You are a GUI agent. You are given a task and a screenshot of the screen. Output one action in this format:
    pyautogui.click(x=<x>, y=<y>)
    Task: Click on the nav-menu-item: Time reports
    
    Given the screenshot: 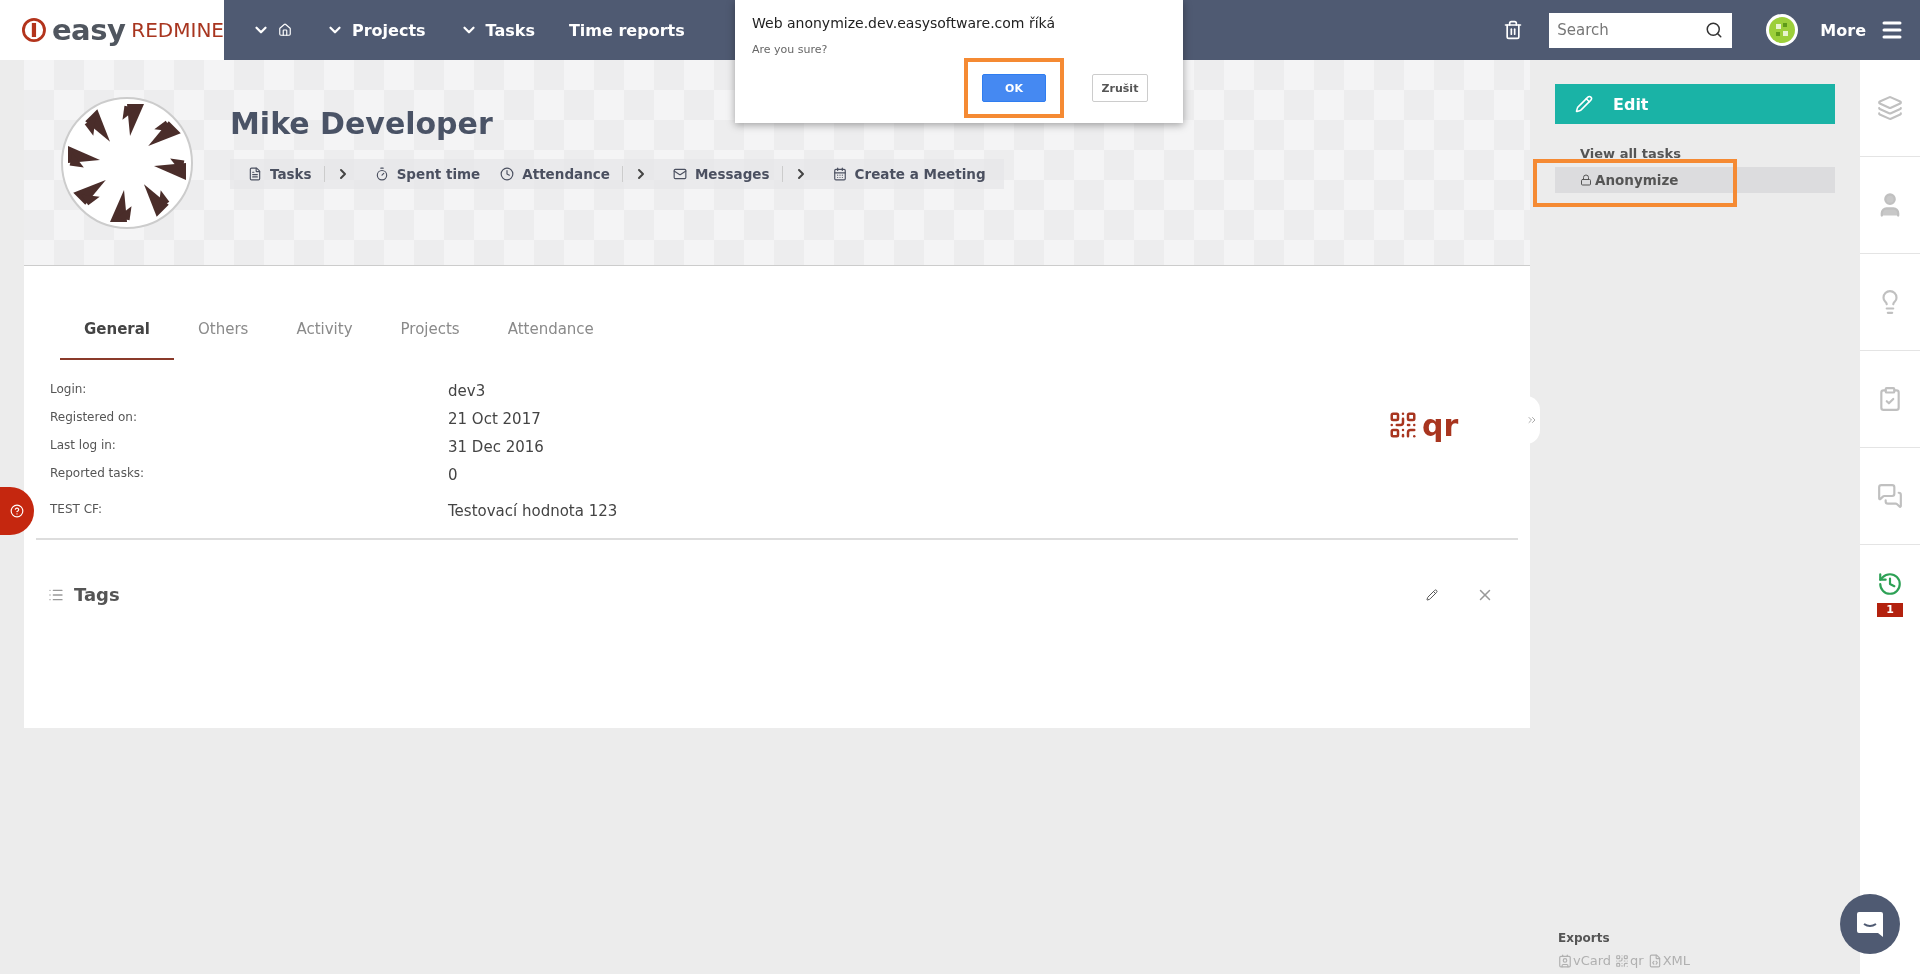 What is the action you would take?
    pyautogui.click(x=626, y=30)
    